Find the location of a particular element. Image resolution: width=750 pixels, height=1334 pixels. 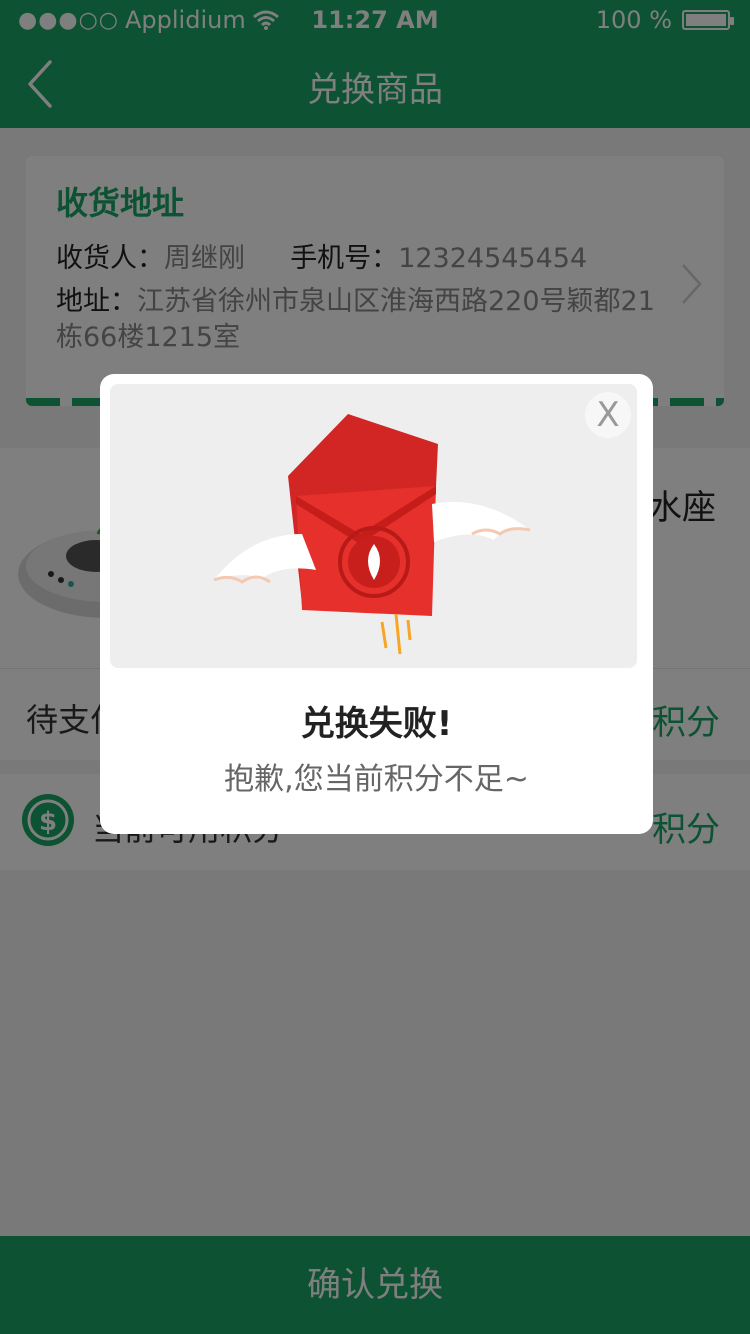

dialog-title: 兑换失败! is located at coordinates (376, 724).